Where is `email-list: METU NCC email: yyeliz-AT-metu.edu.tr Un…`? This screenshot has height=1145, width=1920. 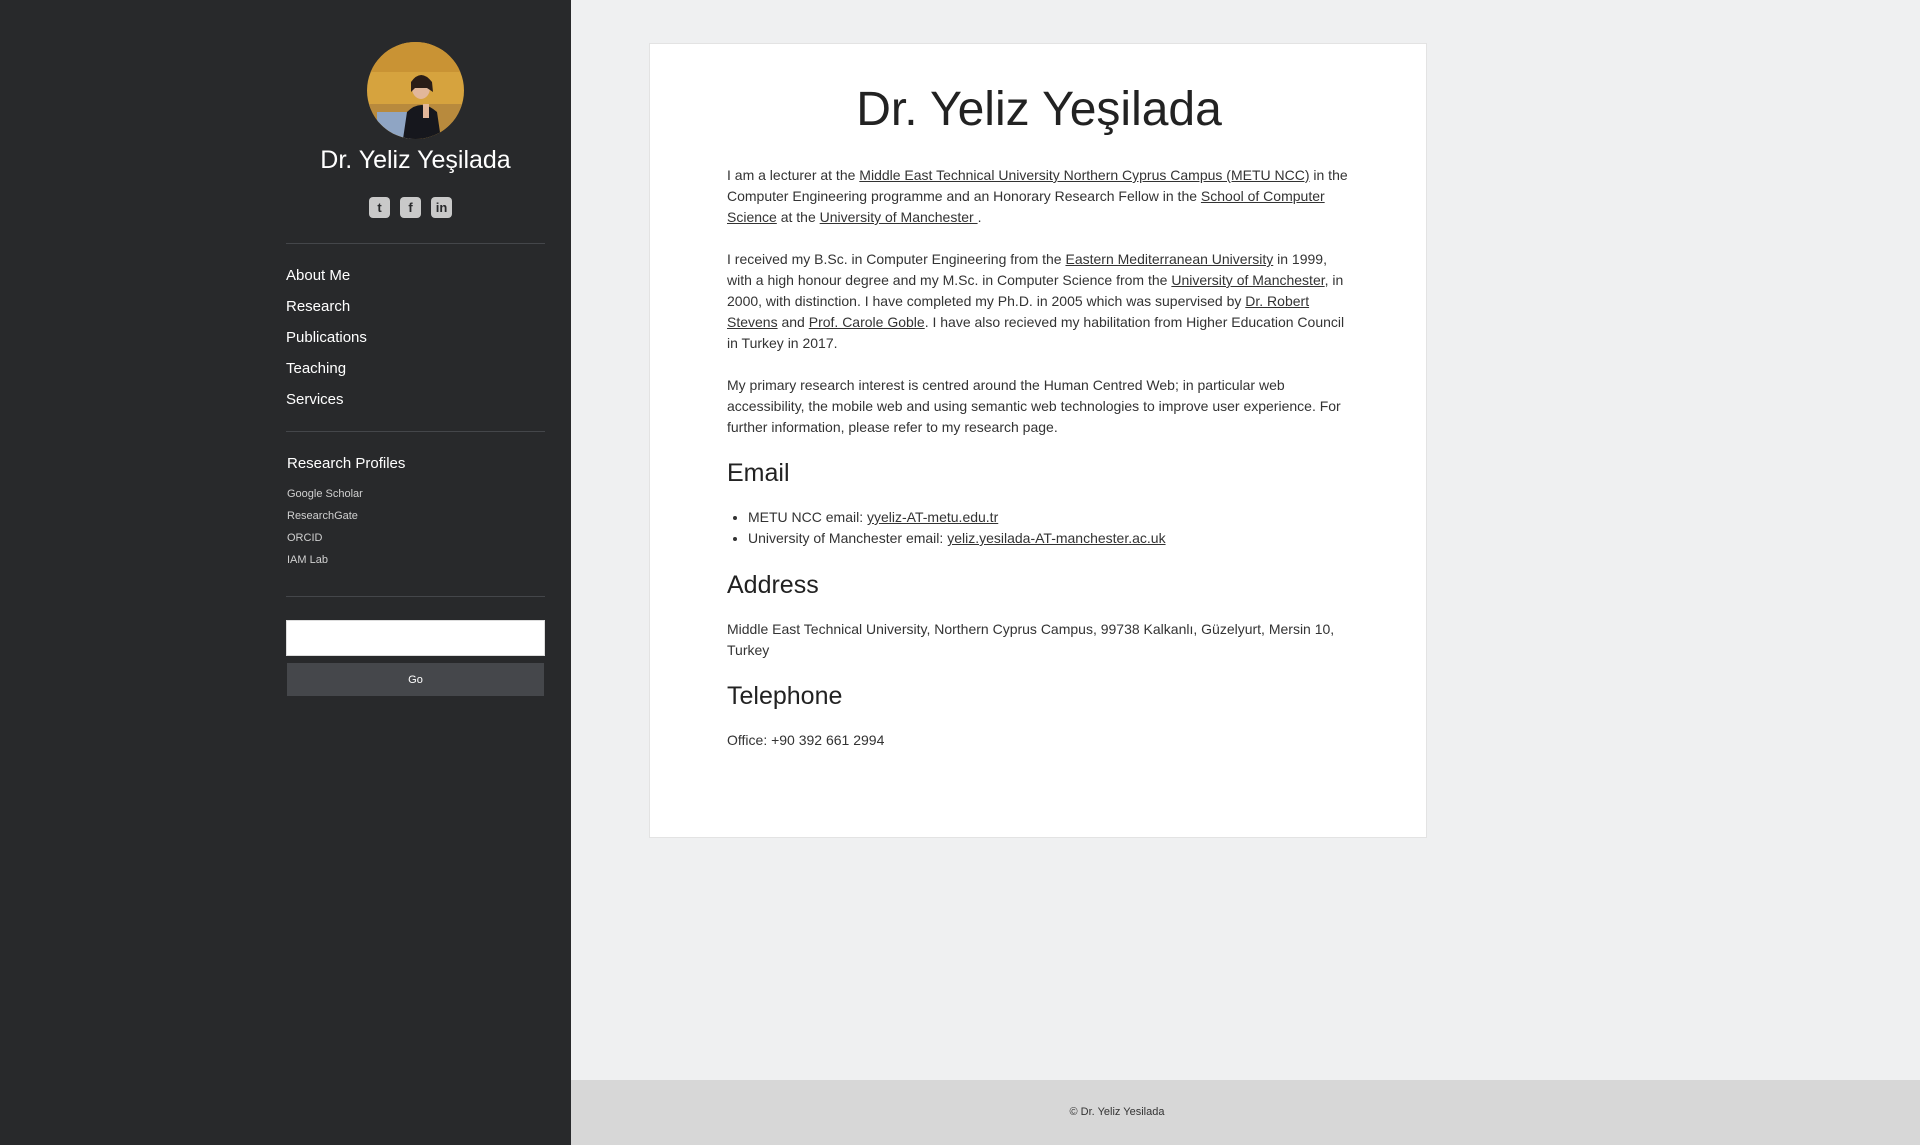
email-list: METU NCC email: yyeliz-AT-metu.edu.tr Un… is located at coordinates (1051, 528).